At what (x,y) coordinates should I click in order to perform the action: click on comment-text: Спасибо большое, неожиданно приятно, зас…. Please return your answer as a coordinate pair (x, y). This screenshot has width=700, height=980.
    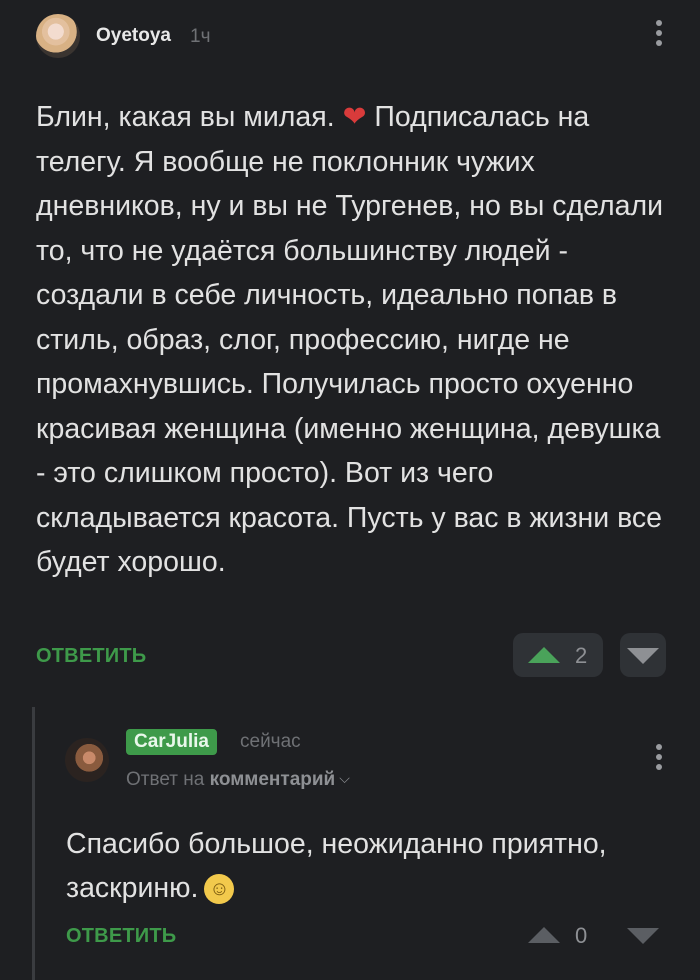
    Looking at the image, I should click on (336, 866).